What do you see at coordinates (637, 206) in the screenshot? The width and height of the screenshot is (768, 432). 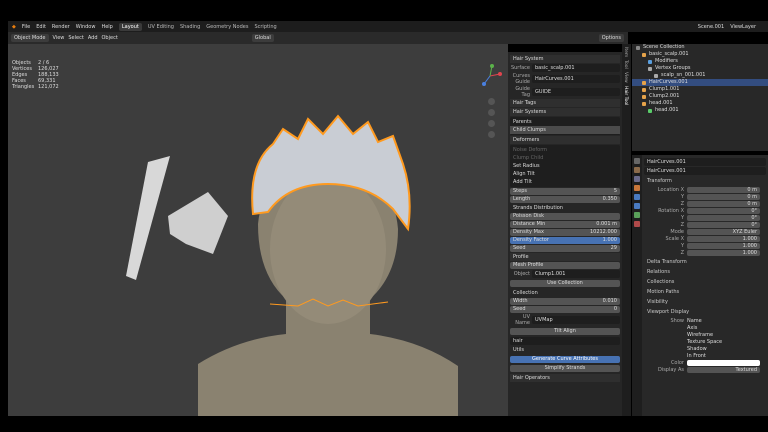 I see `physics-tab-icon` at bounding box center [637, 206].